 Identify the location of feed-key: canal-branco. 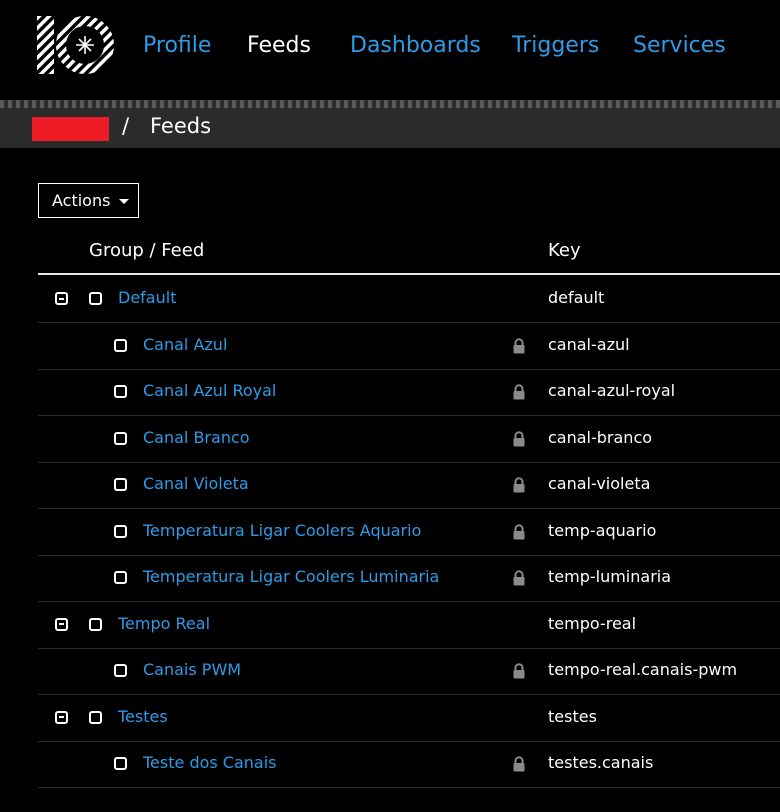
(600, 437).